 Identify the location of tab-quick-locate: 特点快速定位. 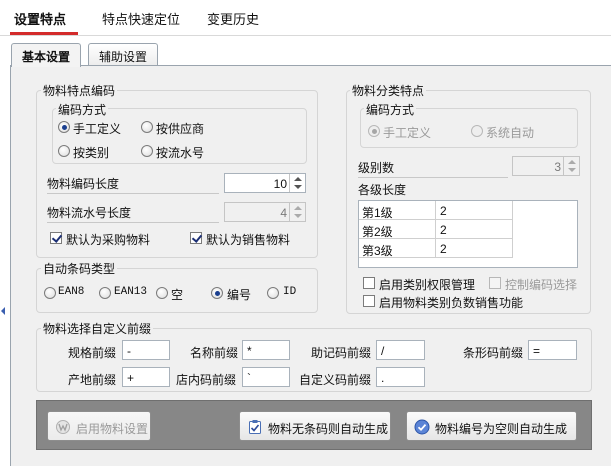
(141, 18).